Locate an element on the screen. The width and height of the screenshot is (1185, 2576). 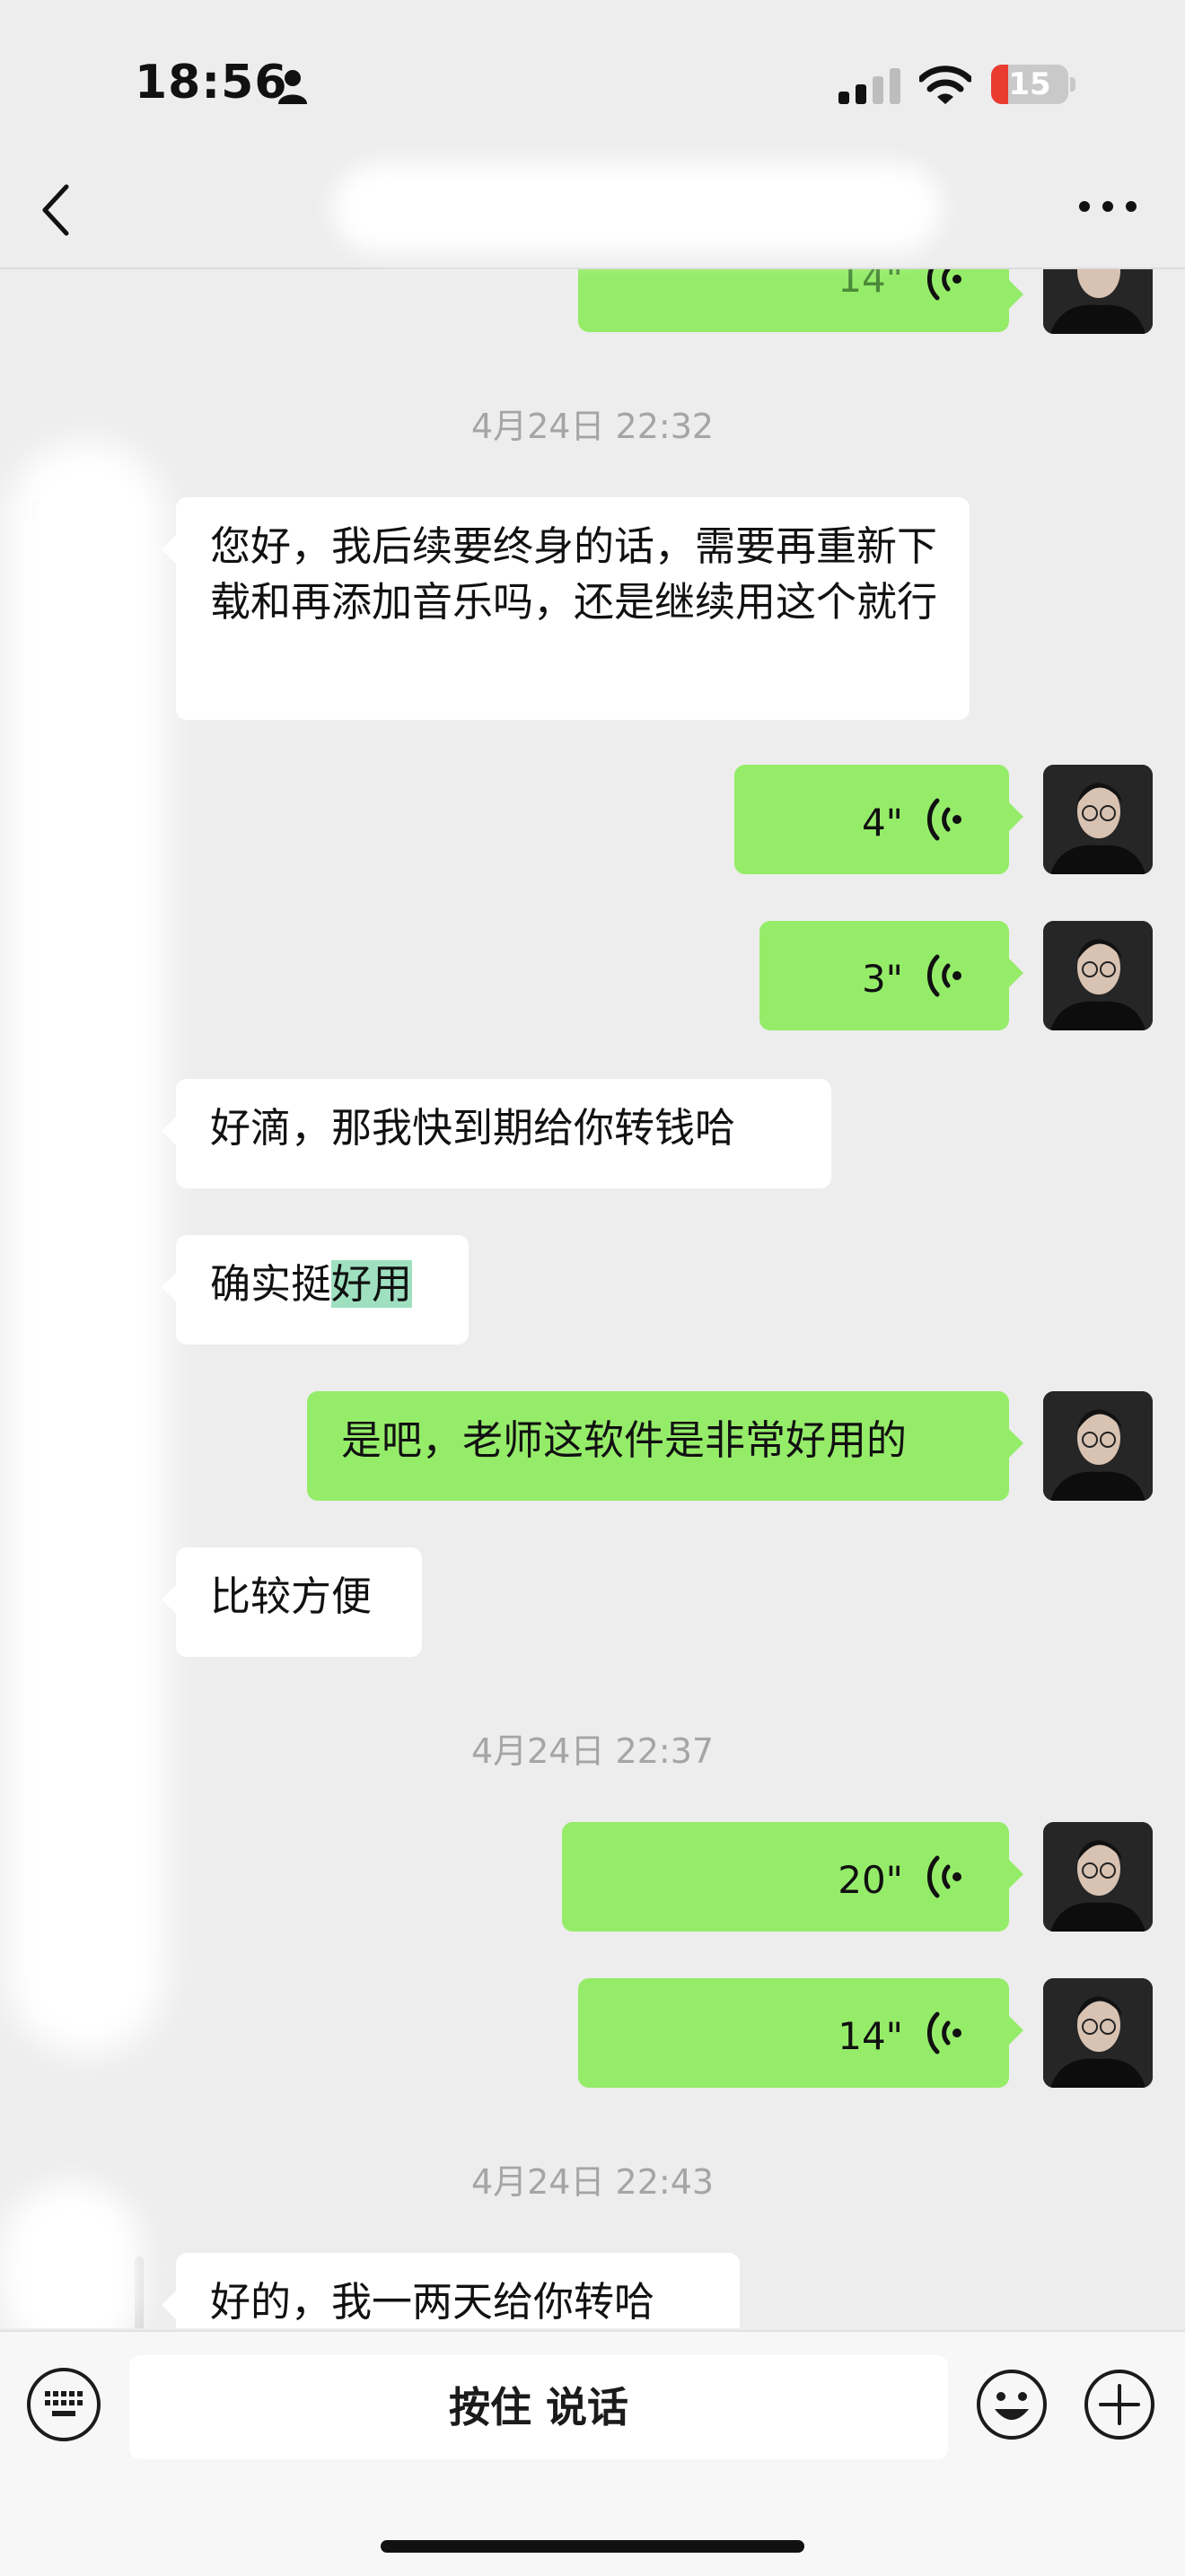
incoming-message: 好的，我一两天给你转哈 is located at coordinates (451, 2290).